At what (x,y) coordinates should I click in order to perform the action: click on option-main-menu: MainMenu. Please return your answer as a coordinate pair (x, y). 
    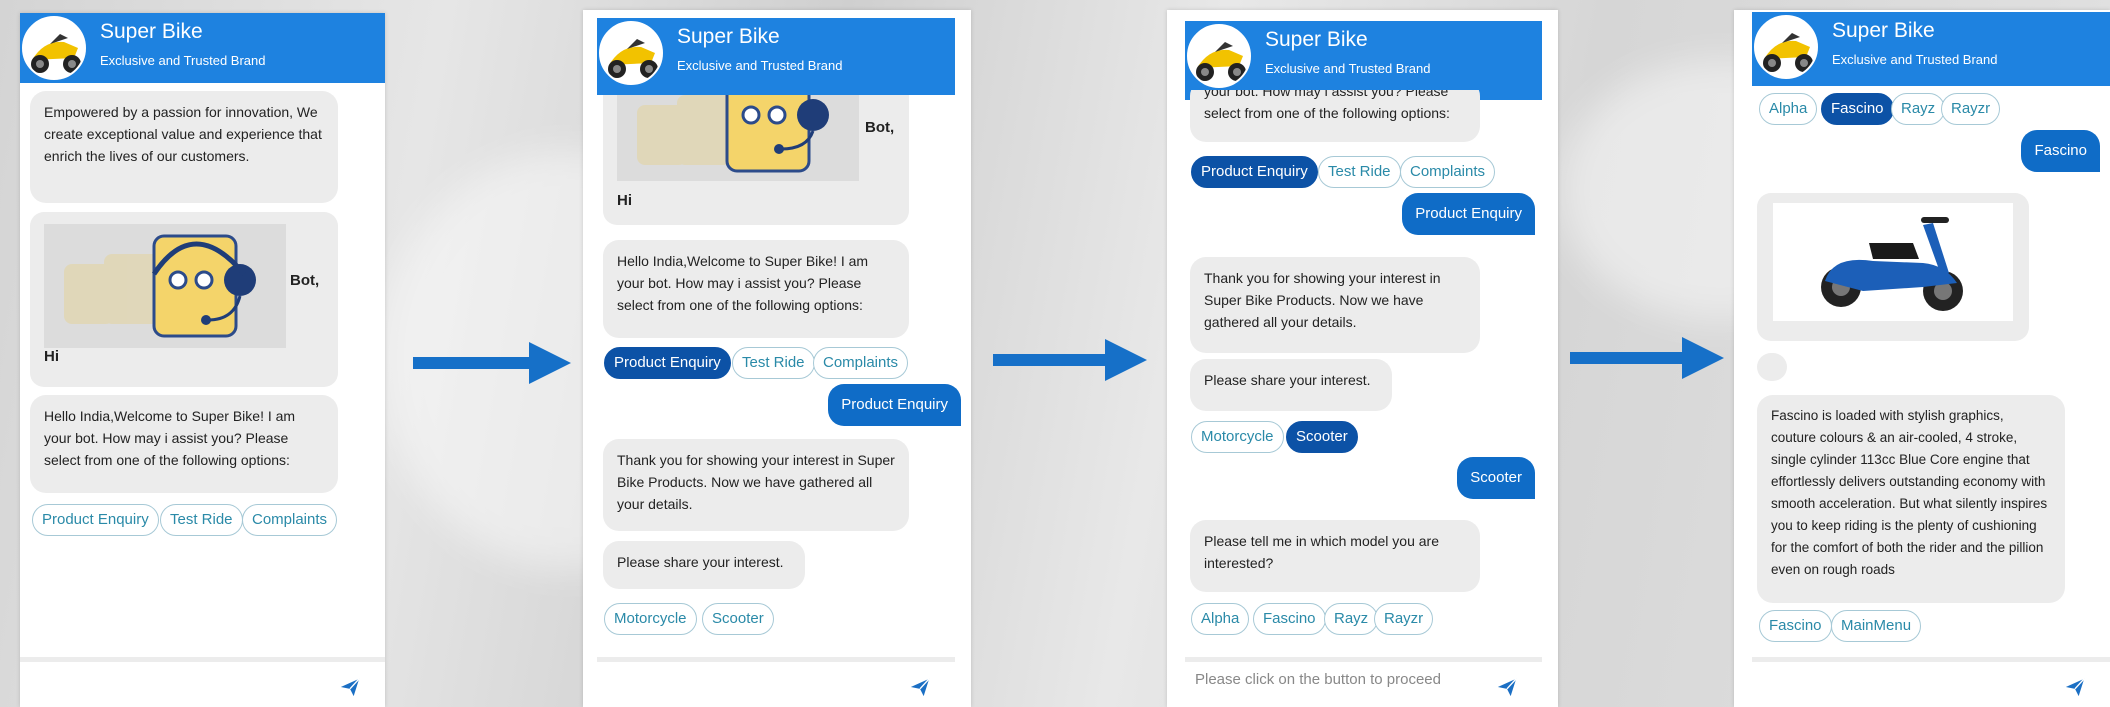
    Looking at the image, I should click on (1876, 626).